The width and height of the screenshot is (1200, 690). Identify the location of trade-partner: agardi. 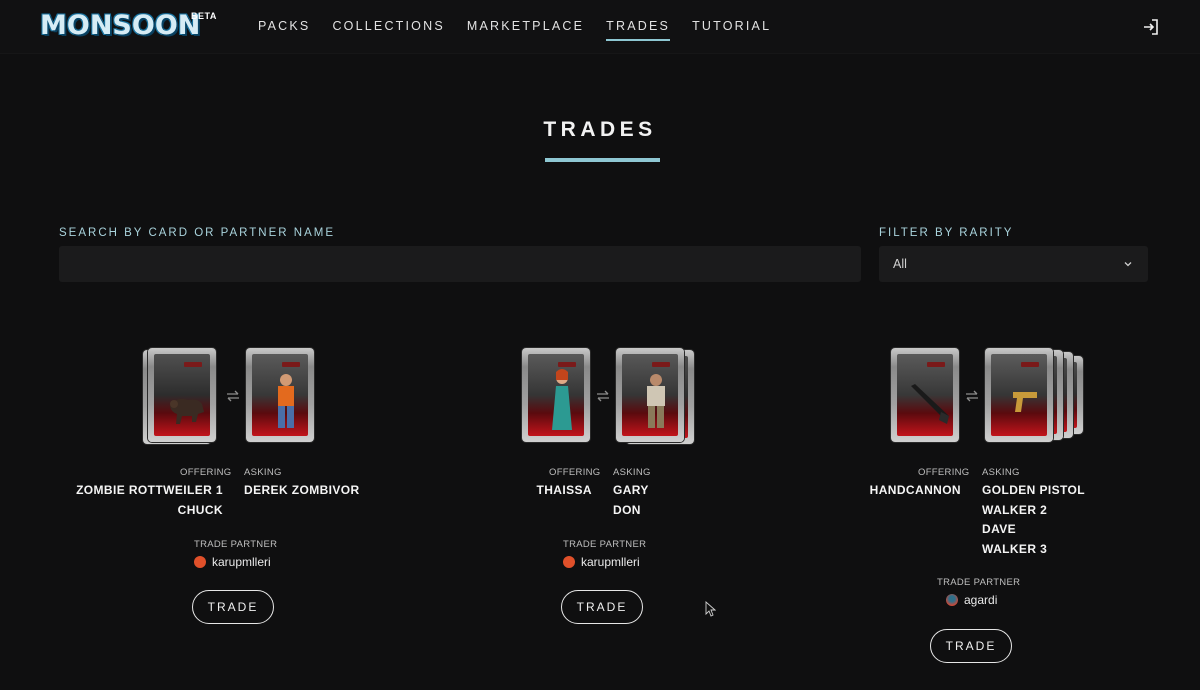
(971, 600).